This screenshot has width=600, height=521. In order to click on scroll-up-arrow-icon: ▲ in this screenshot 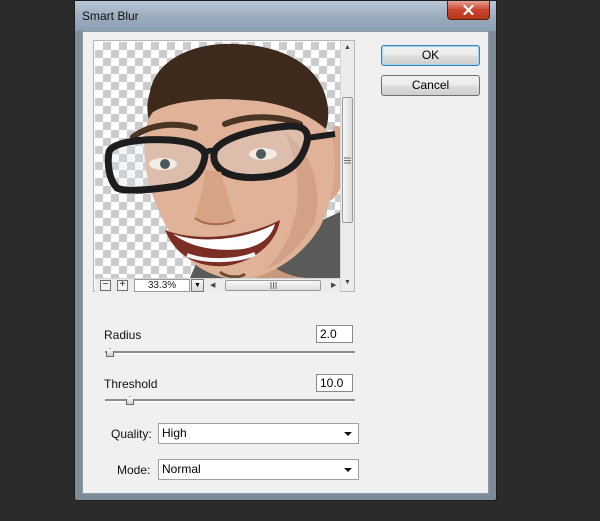, I will do `click(347, 47)`.